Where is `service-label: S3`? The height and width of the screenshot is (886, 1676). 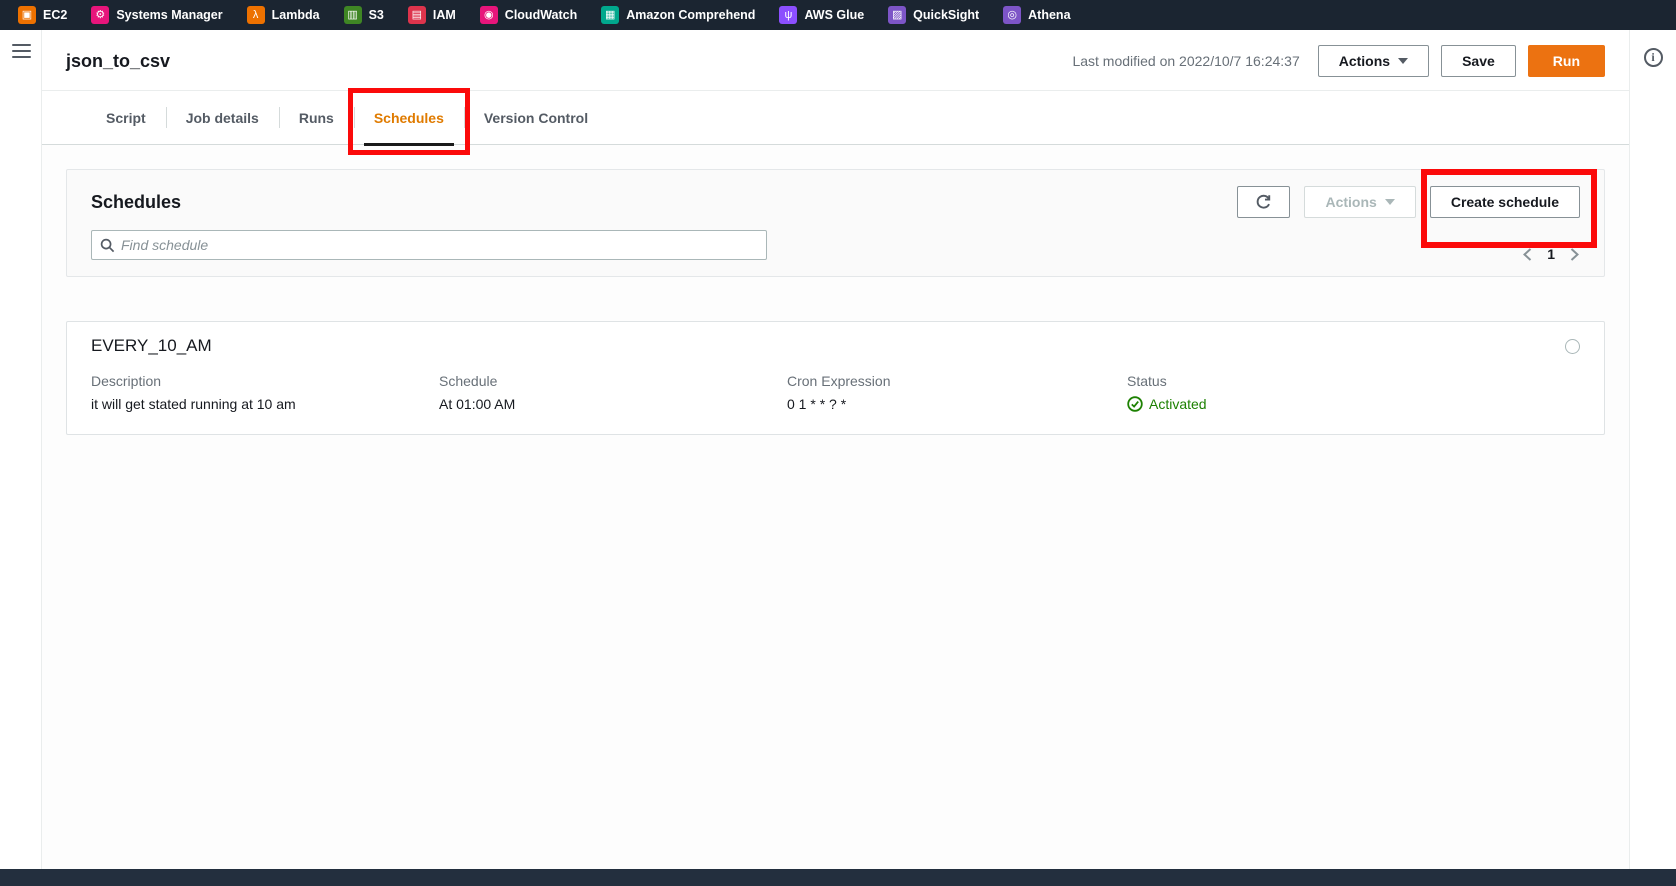 service-label: S3 is located at coordinates (376, 15).